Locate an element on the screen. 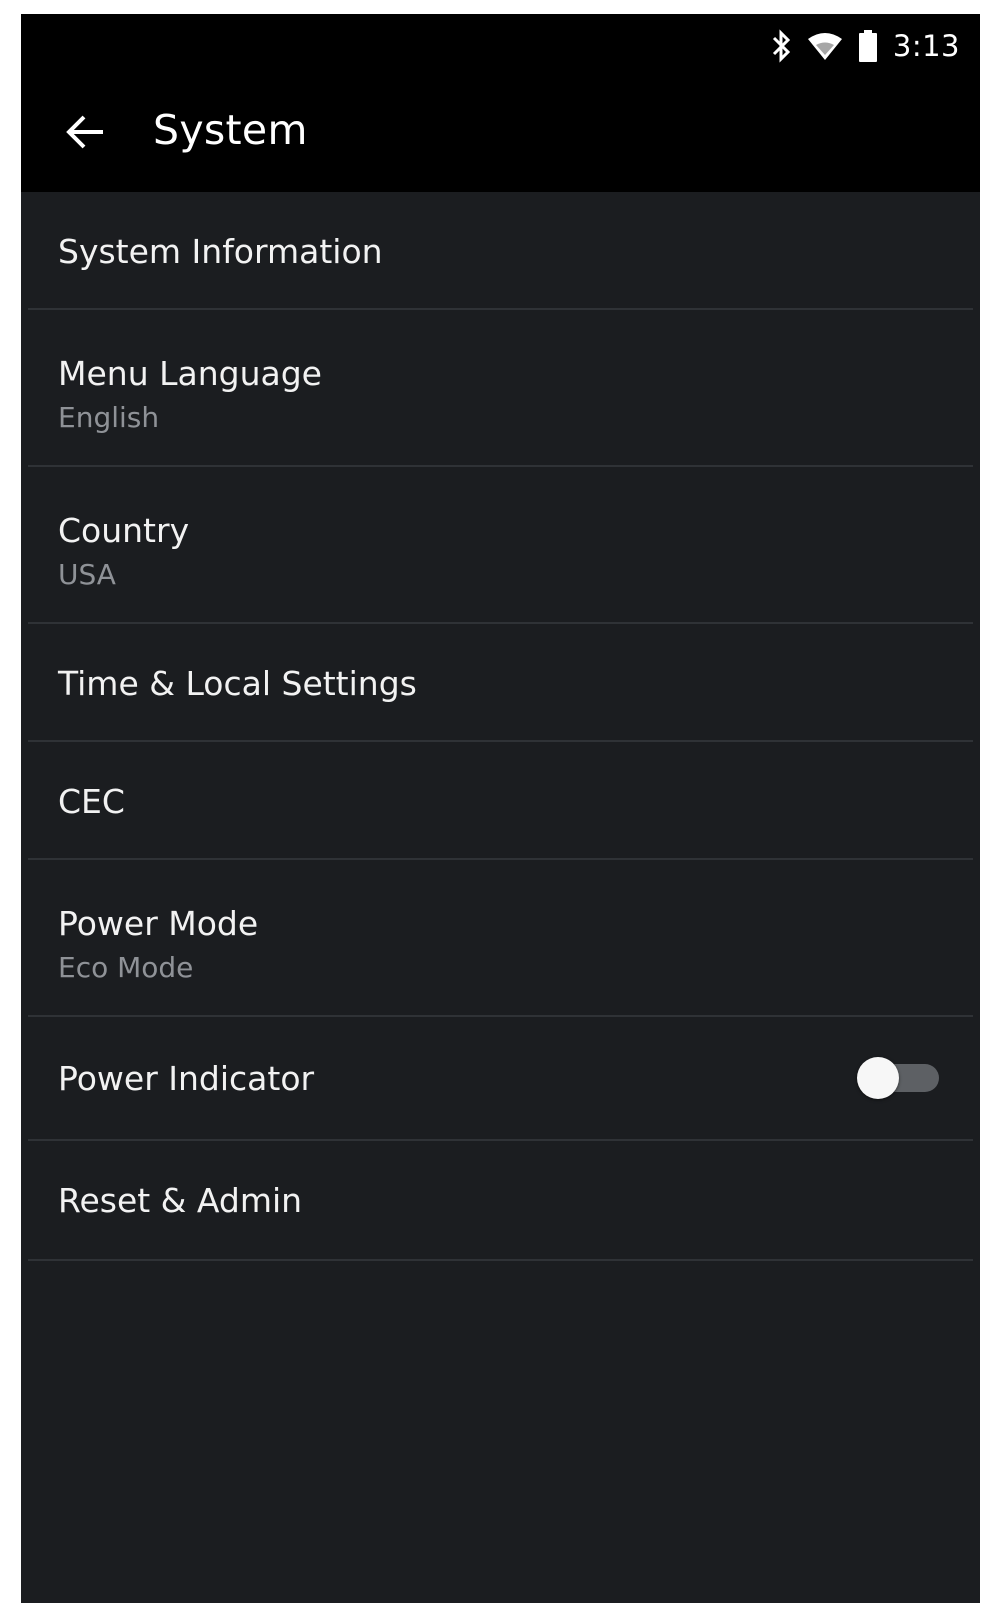  wifi-icon is located at coordinates (825, 46).